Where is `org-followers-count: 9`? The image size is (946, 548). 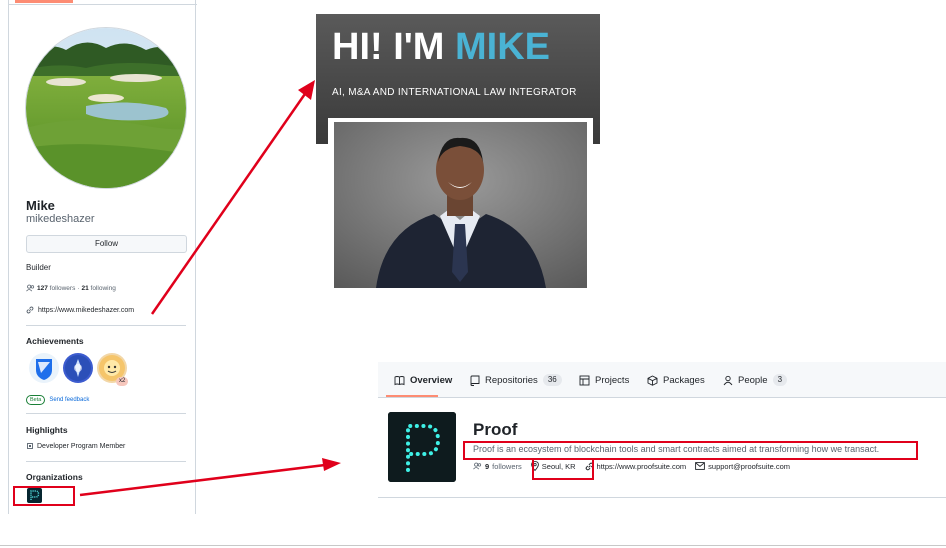 org-followers-count: 9 is located at coordinates (487, 466).